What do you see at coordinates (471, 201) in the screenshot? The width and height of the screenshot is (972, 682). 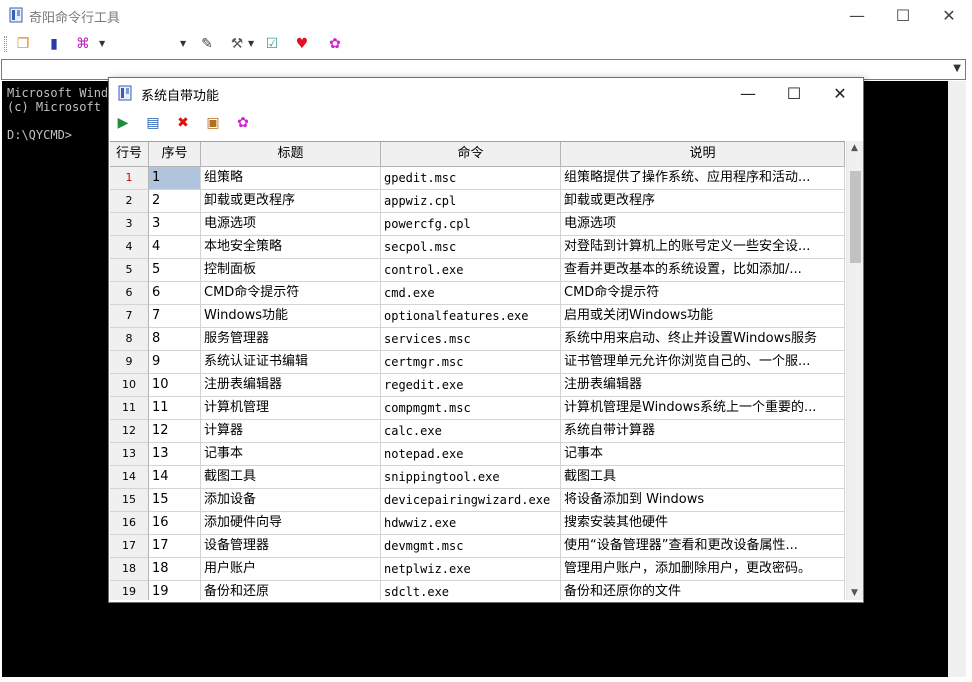 I see `command-cell: appwiz.cpl` at bounding box center [471, 201].